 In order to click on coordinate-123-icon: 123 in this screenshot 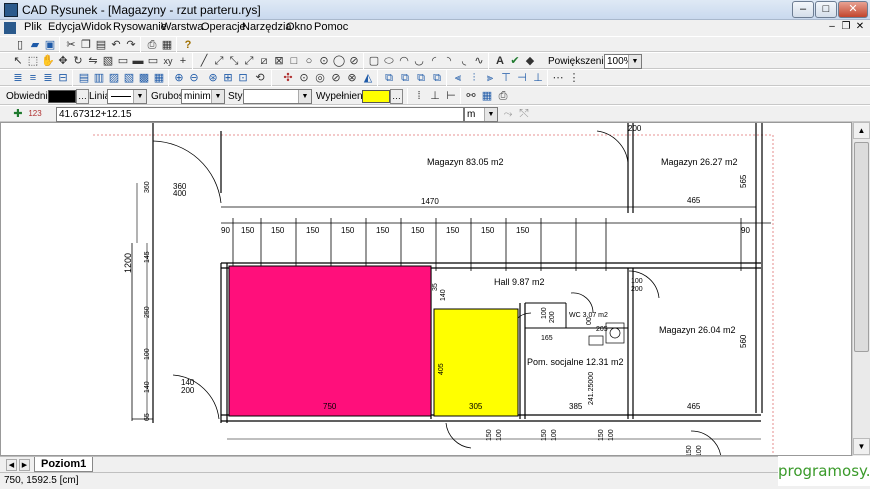, I will do `click(35, 114)`.